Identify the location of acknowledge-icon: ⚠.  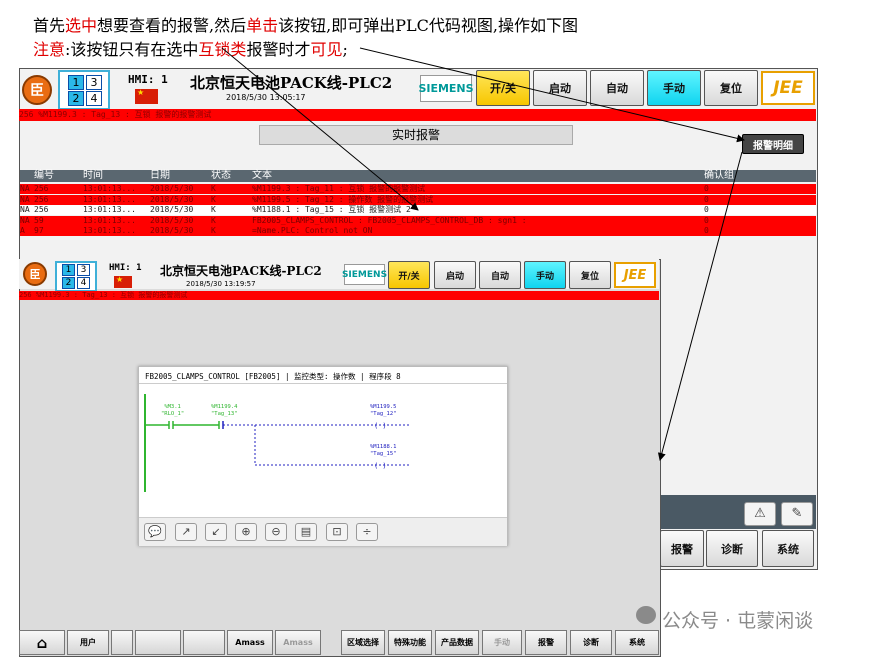
(760, 514).